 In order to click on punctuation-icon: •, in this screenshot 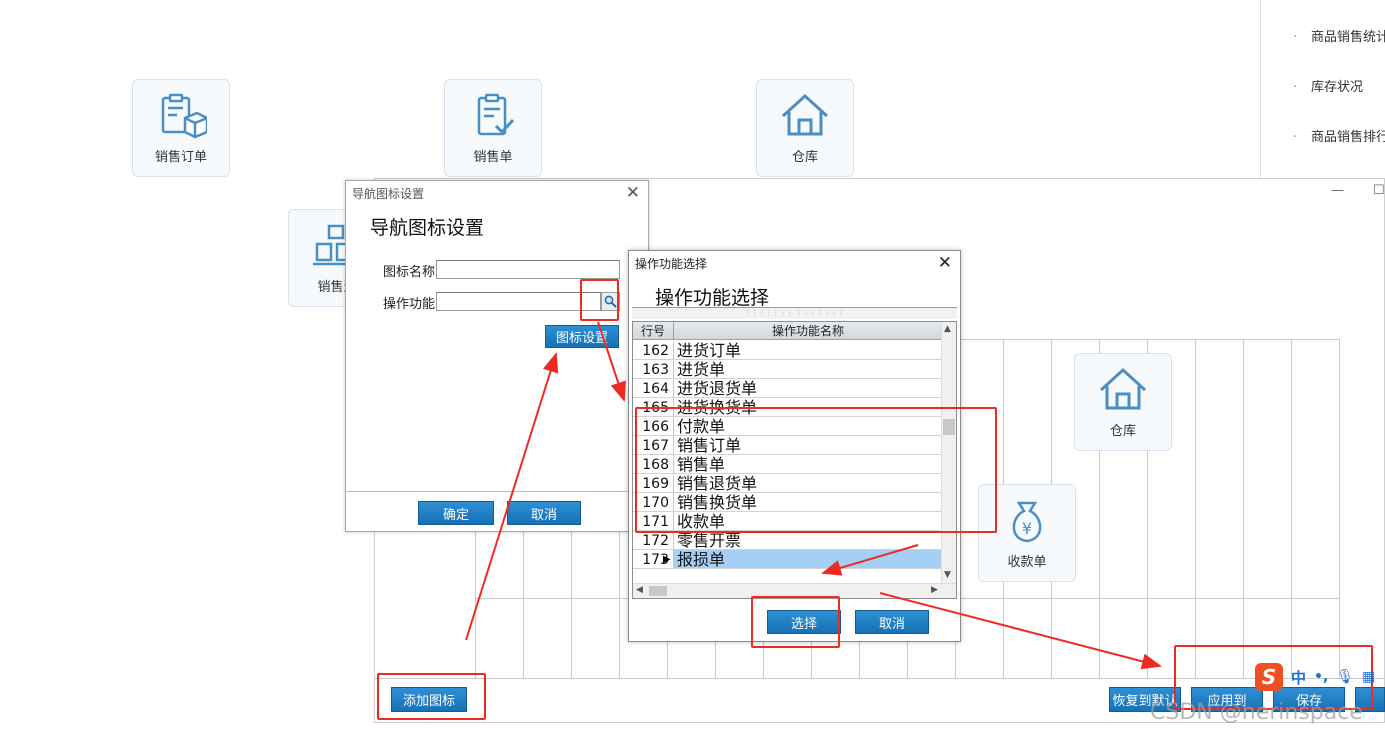, I will do `click(1321, 677)`.